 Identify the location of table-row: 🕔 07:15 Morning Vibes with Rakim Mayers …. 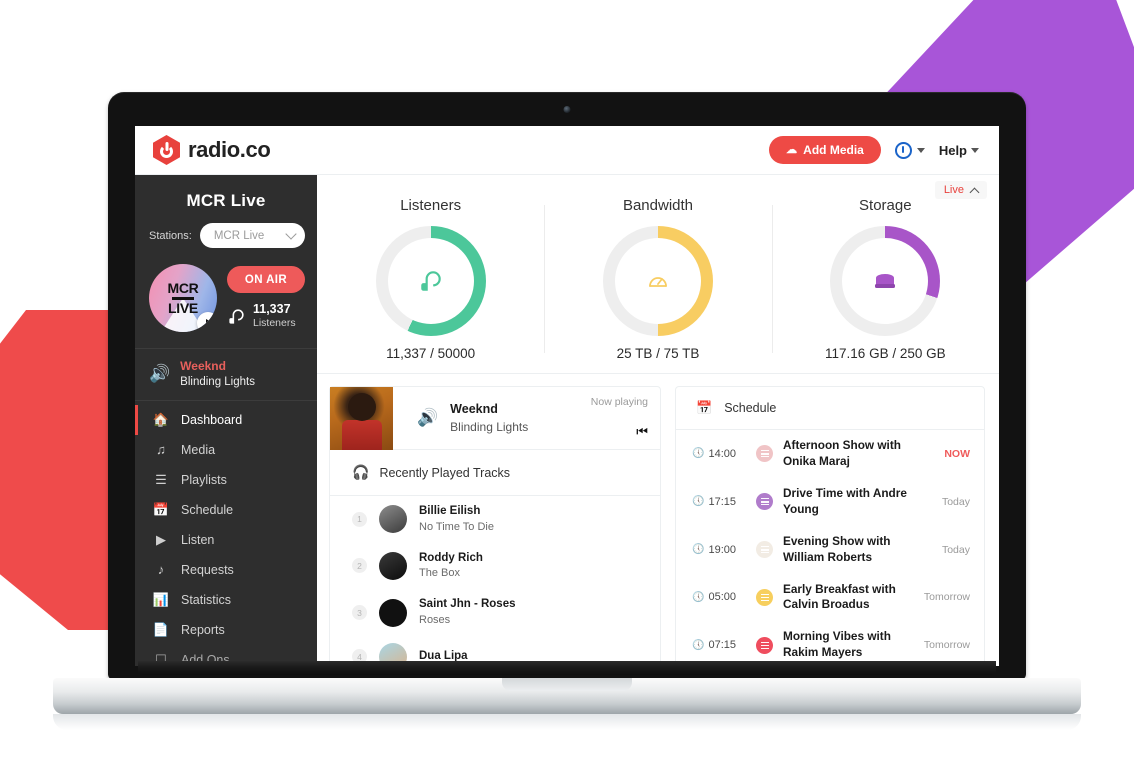
(830, 643).